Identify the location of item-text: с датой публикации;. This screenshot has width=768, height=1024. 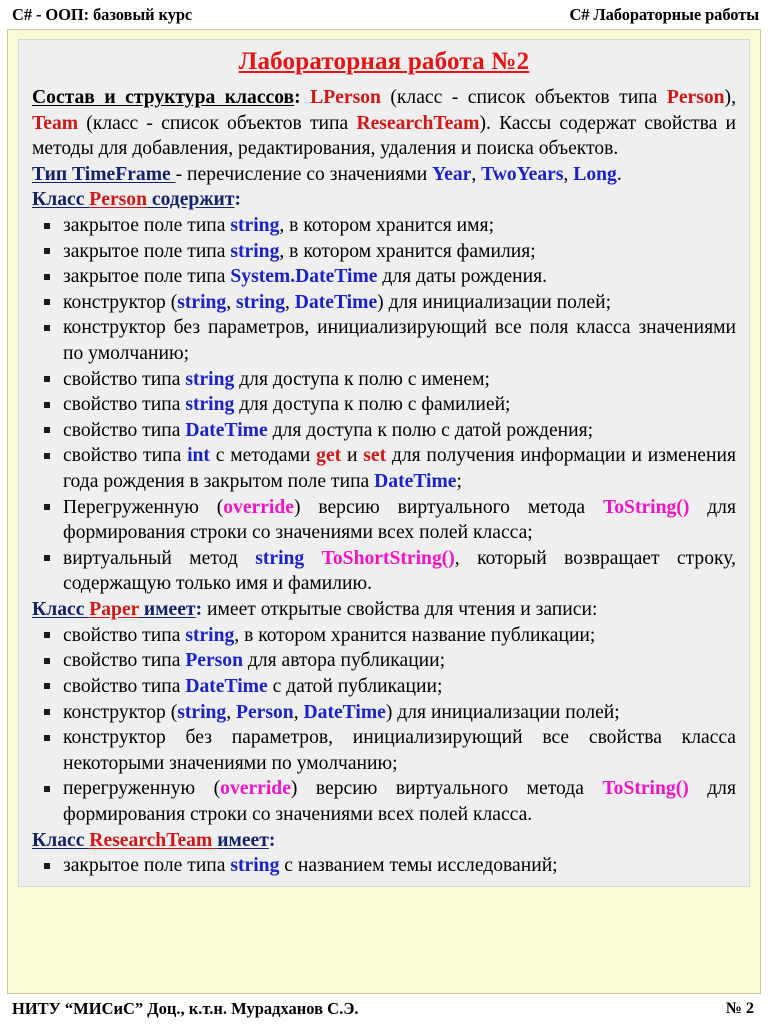
(355, 686).